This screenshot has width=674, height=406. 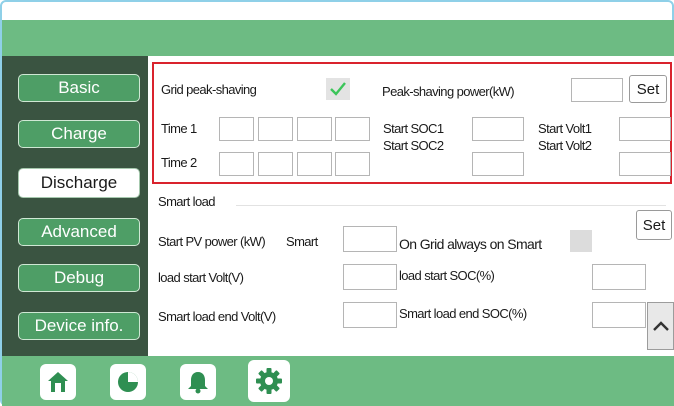 What do you see at coordinates (498, 129) in the screenshot?
I see `start-soc1-input` at bounding box center [498, 129].